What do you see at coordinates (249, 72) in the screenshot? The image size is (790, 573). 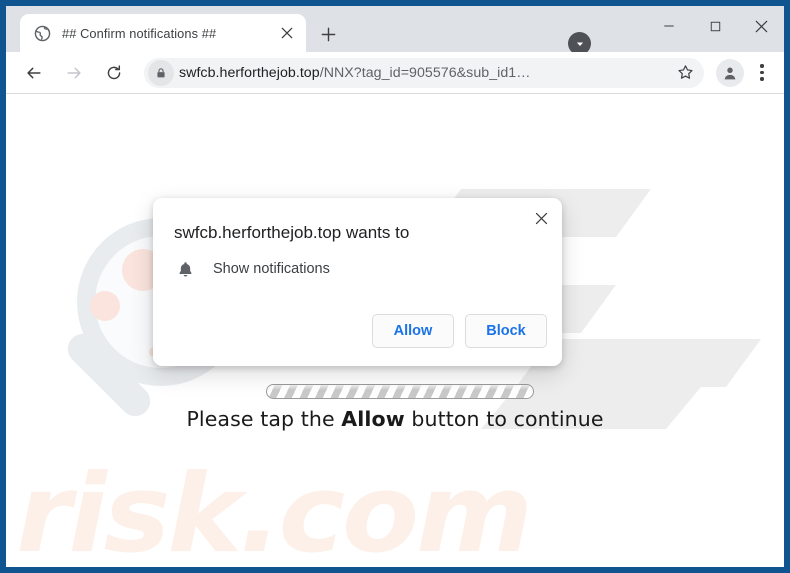 I see `url-host: swfcb.herforthejob.top` at bounding box center [249, 72].